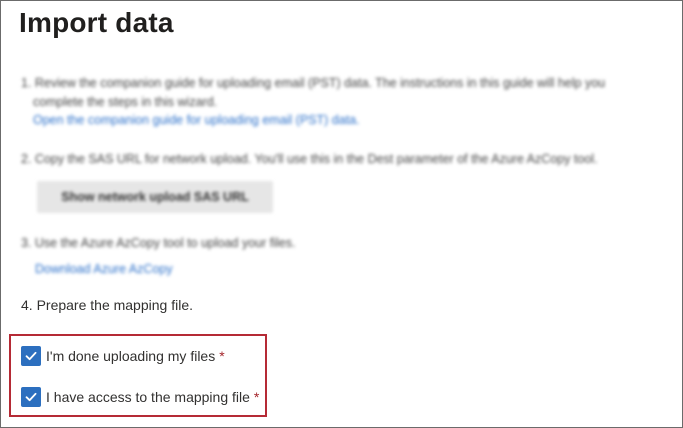 The height and width of the screenshot is (428, 683). What do you see at coordinates (155, 197) in the screenshot?
I see `show-sas-url-button: Show network upload SAS URL` at bounding box center [155, 197].